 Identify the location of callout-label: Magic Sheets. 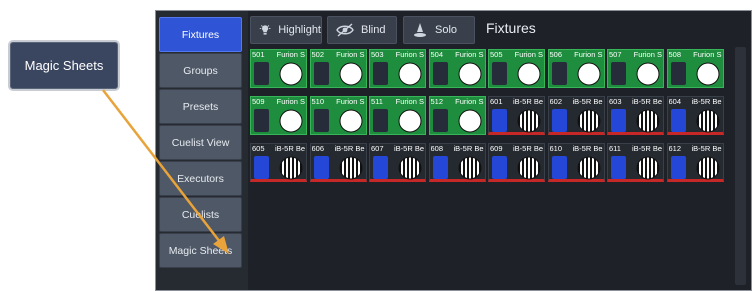
(64, 65).